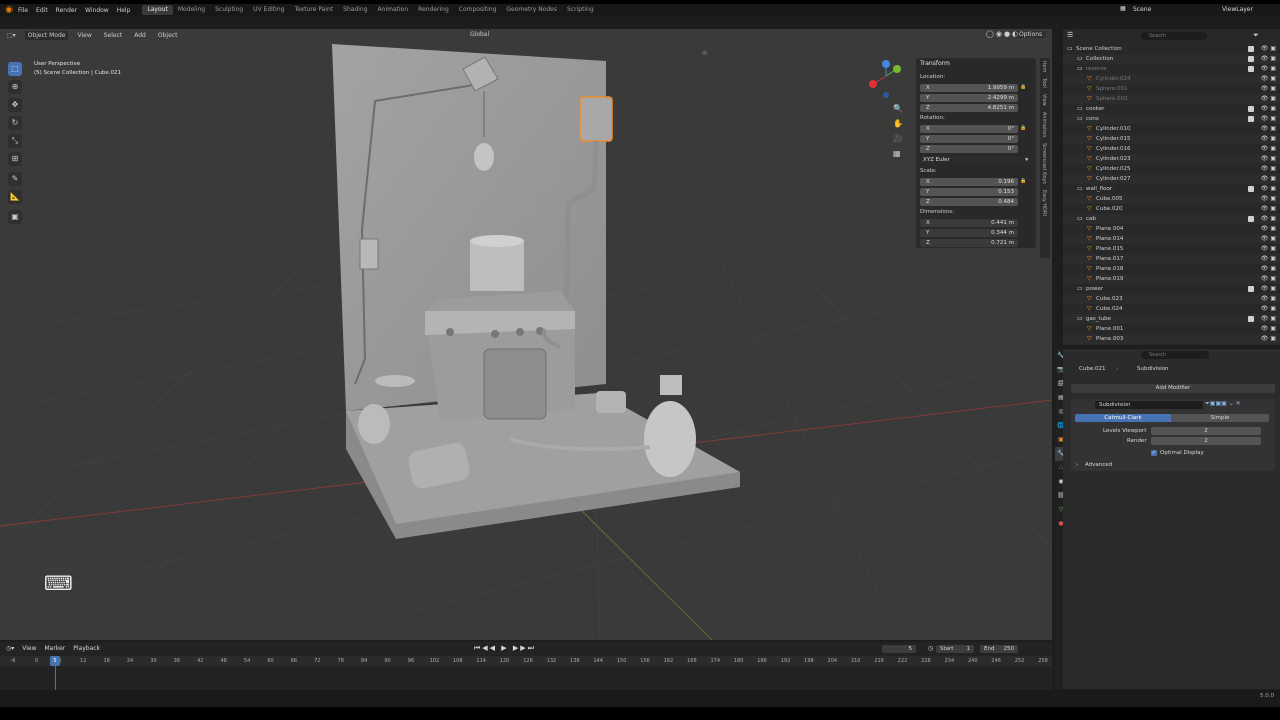  What do you see at coordinates (1171, 219) in the screenshot?
I see `outliner-row: ▭ cab 👁 ▣` at bounding box center [1171, 219].